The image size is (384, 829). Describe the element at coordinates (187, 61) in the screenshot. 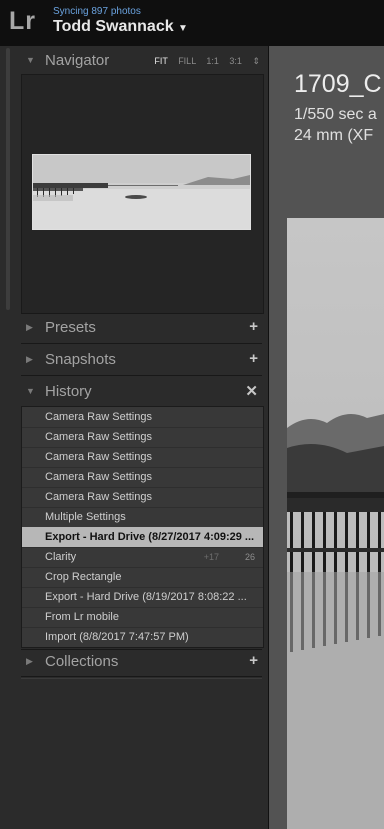

I see `zoom-fill: FILL` at that location.